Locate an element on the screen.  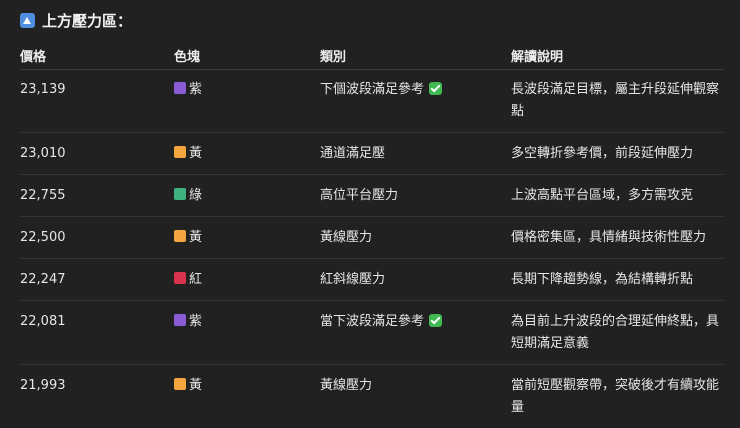
category-cell: 當下波段滿足參考 is located at coordinates (415, 333).